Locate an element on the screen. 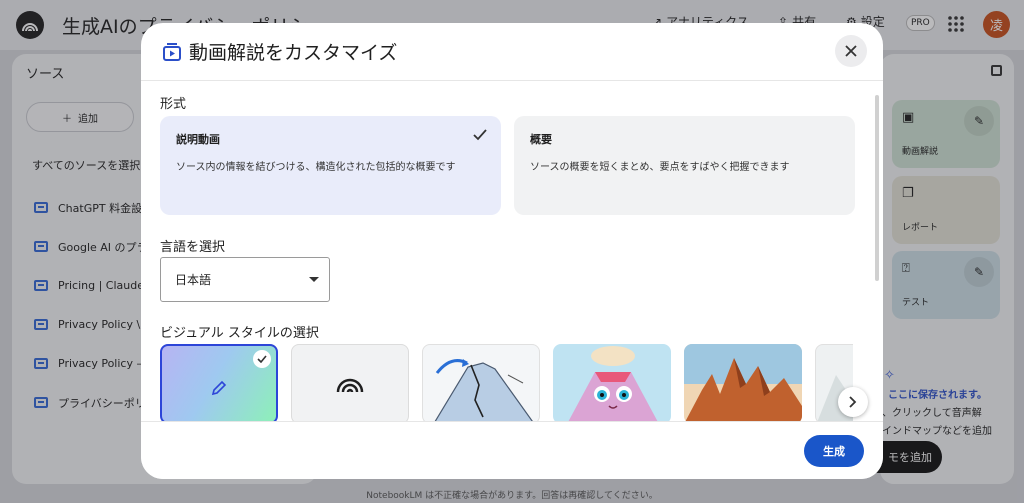 Image resolution: width=1024 pixels, height=503 pixels. dialog-header: 動画解説をカスタマイズ is located at coordinates (512, 52).